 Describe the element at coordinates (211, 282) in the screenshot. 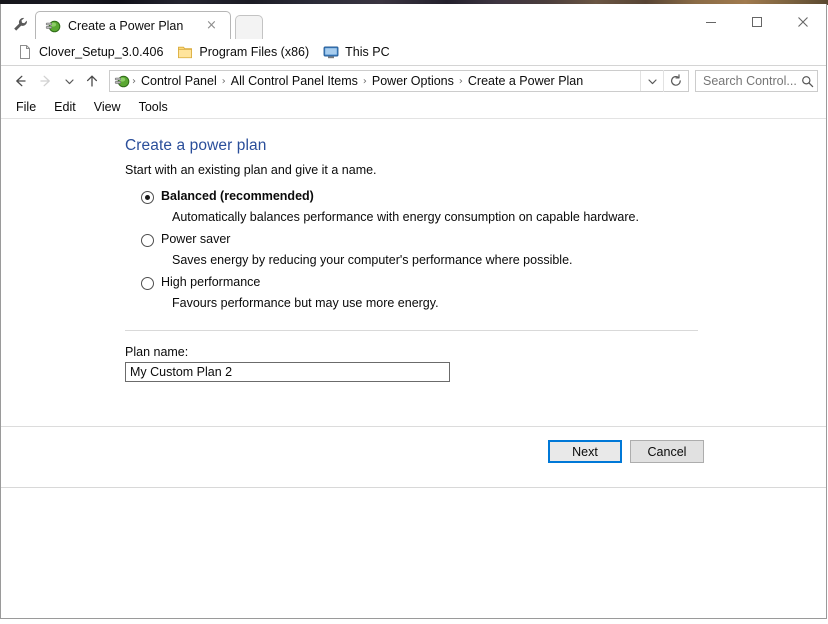

I see `plan-option-label: High performance` at that location.